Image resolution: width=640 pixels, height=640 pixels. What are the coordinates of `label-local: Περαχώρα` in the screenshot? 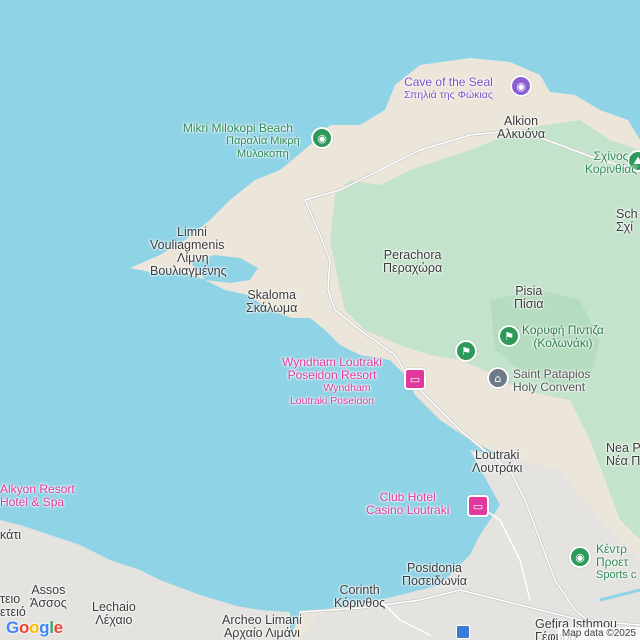 It's located at (413, 268).